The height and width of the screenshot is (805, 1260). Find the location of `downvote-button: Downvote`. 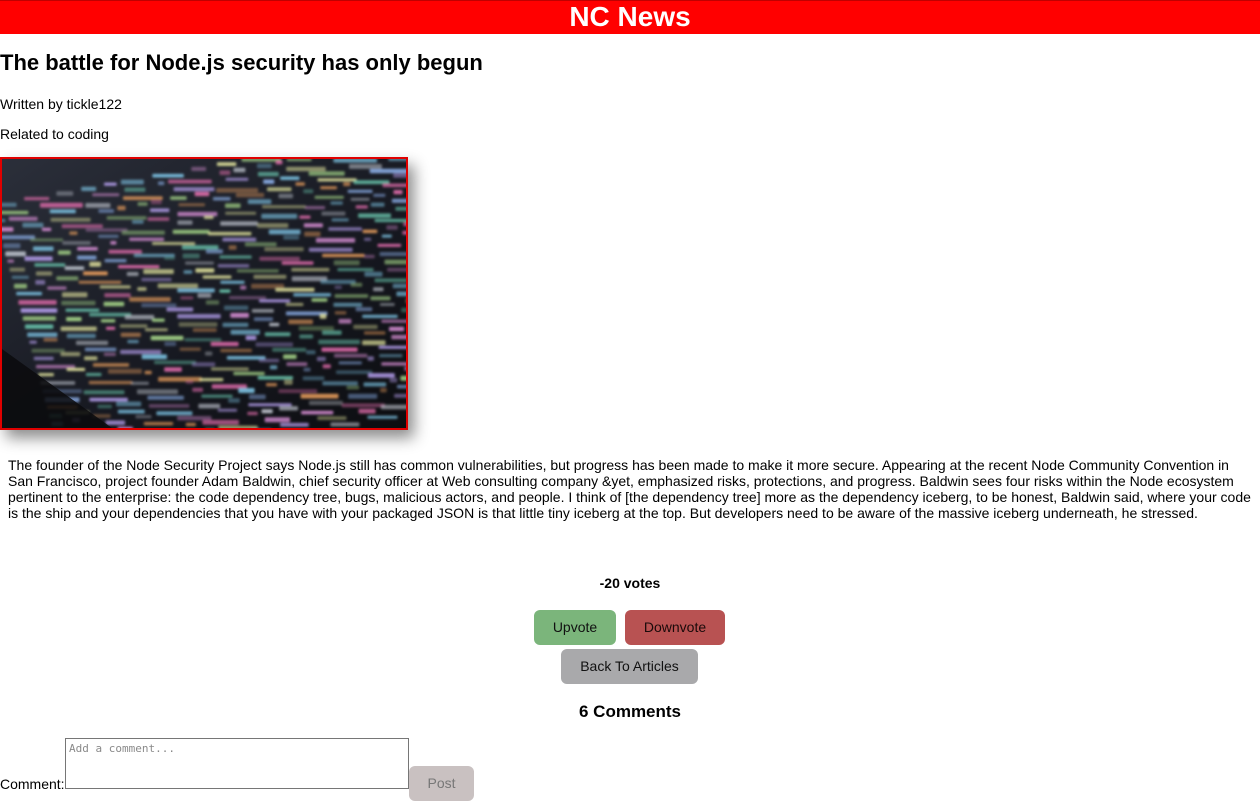

downvote-button: Downvote is located at coordinates (675, 627).